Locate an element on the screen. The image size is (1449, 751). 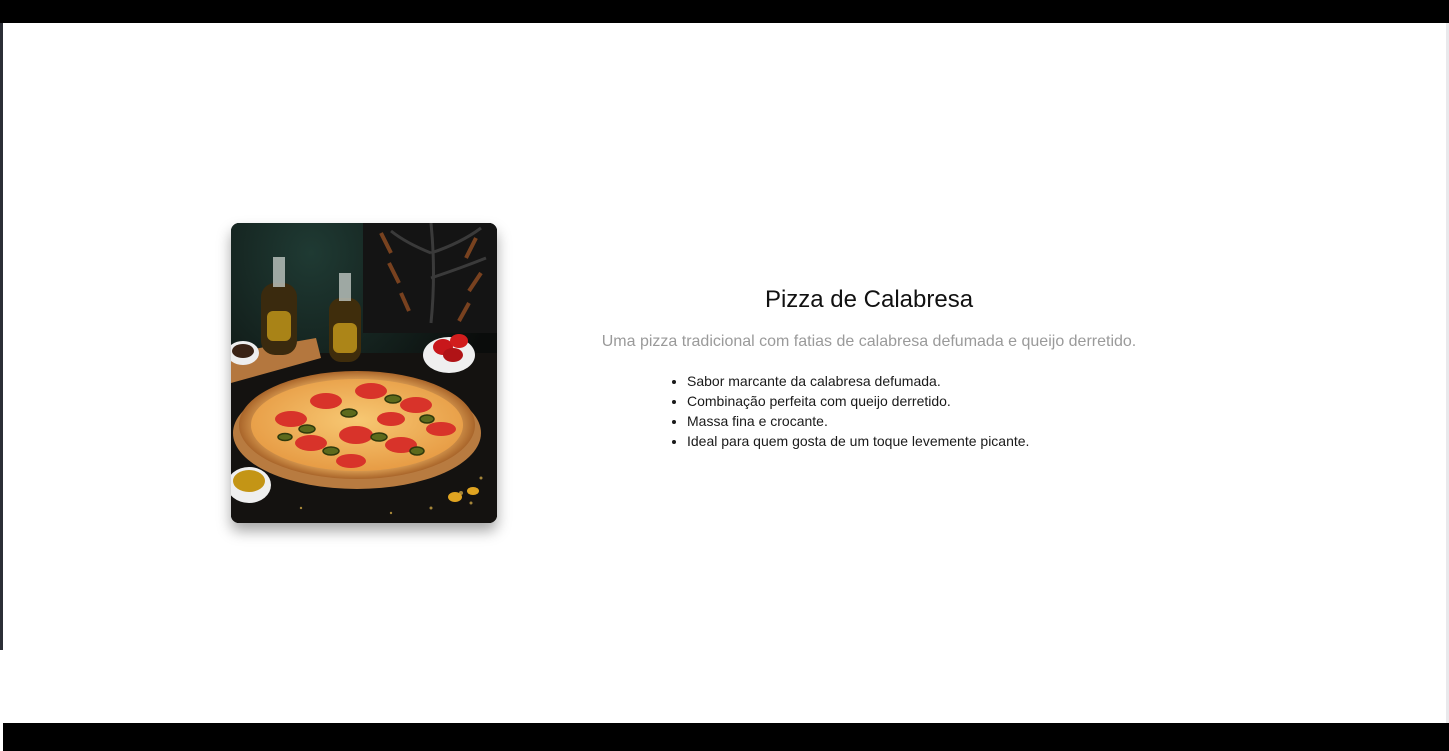
left-edge-strip is located at coordinates (1, 336).